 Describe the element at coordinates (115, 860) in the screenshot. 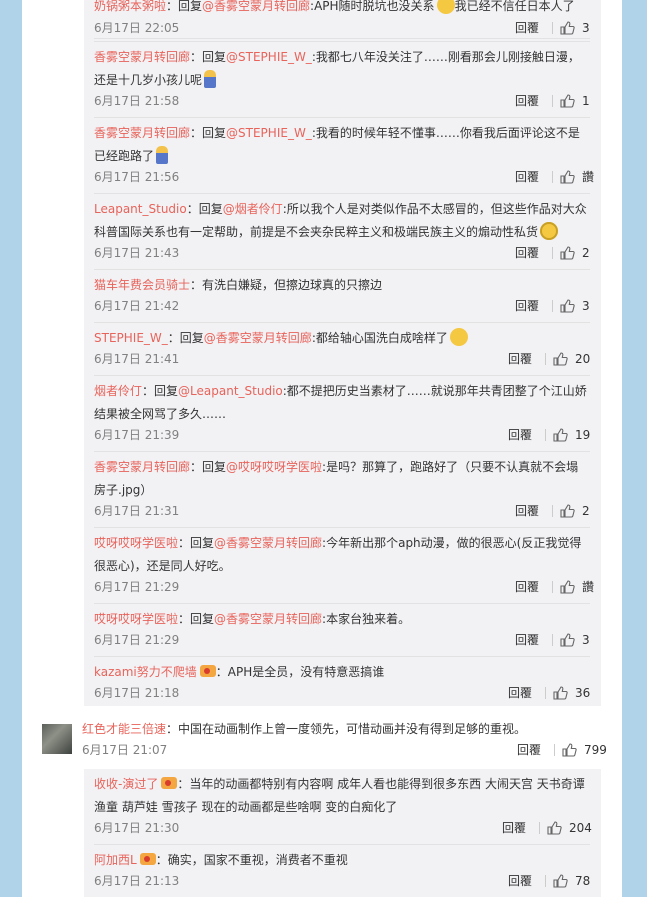

I see `commenter-name: 阿加西L` at that location.